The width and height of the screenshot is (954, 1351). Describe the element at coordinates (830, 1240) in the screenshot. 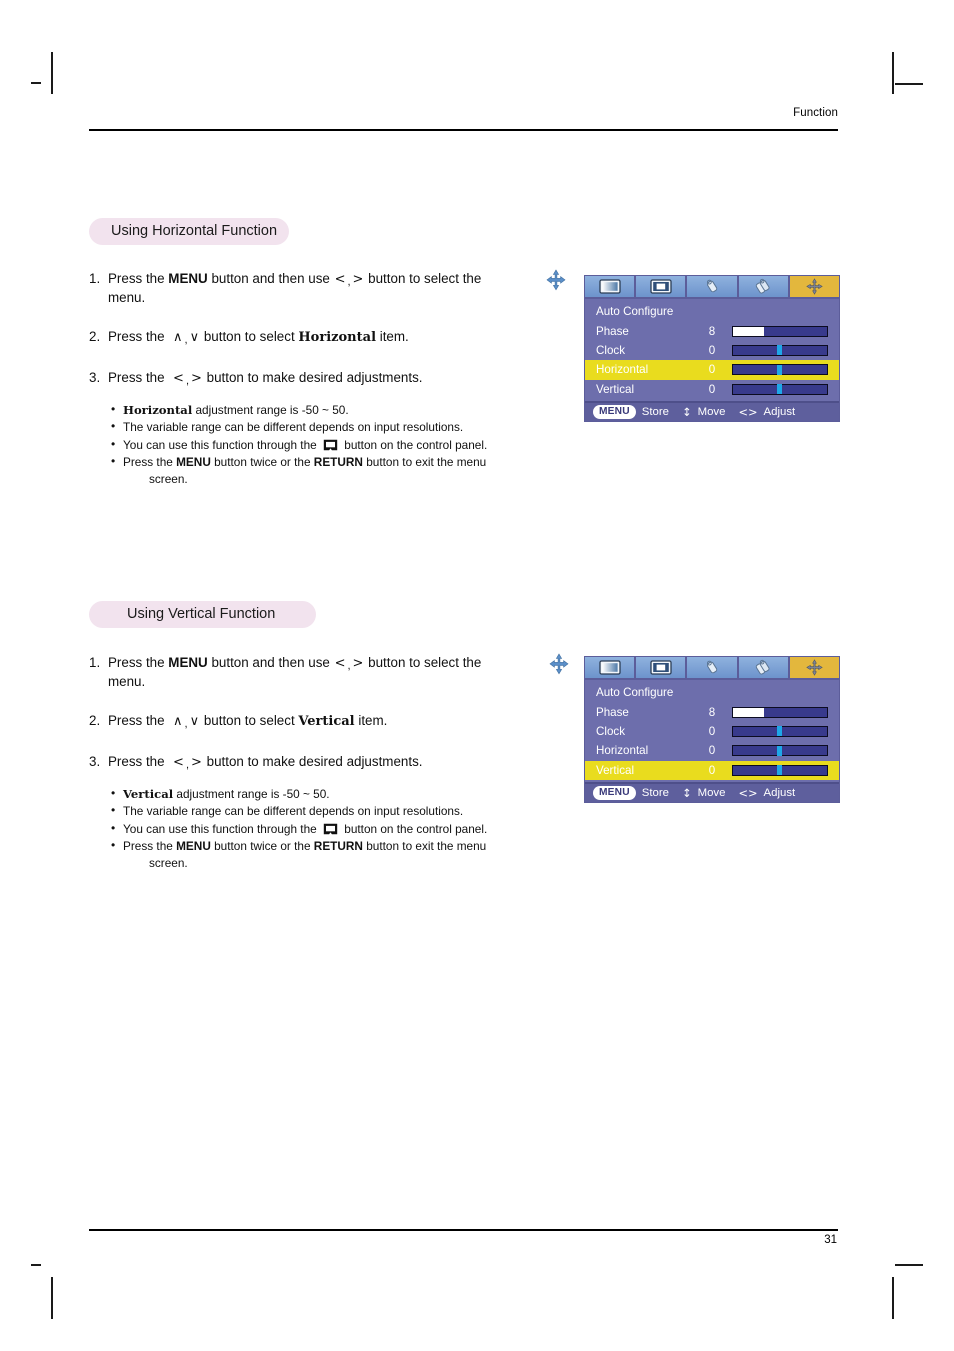

I see `page-number: 31` at that location.